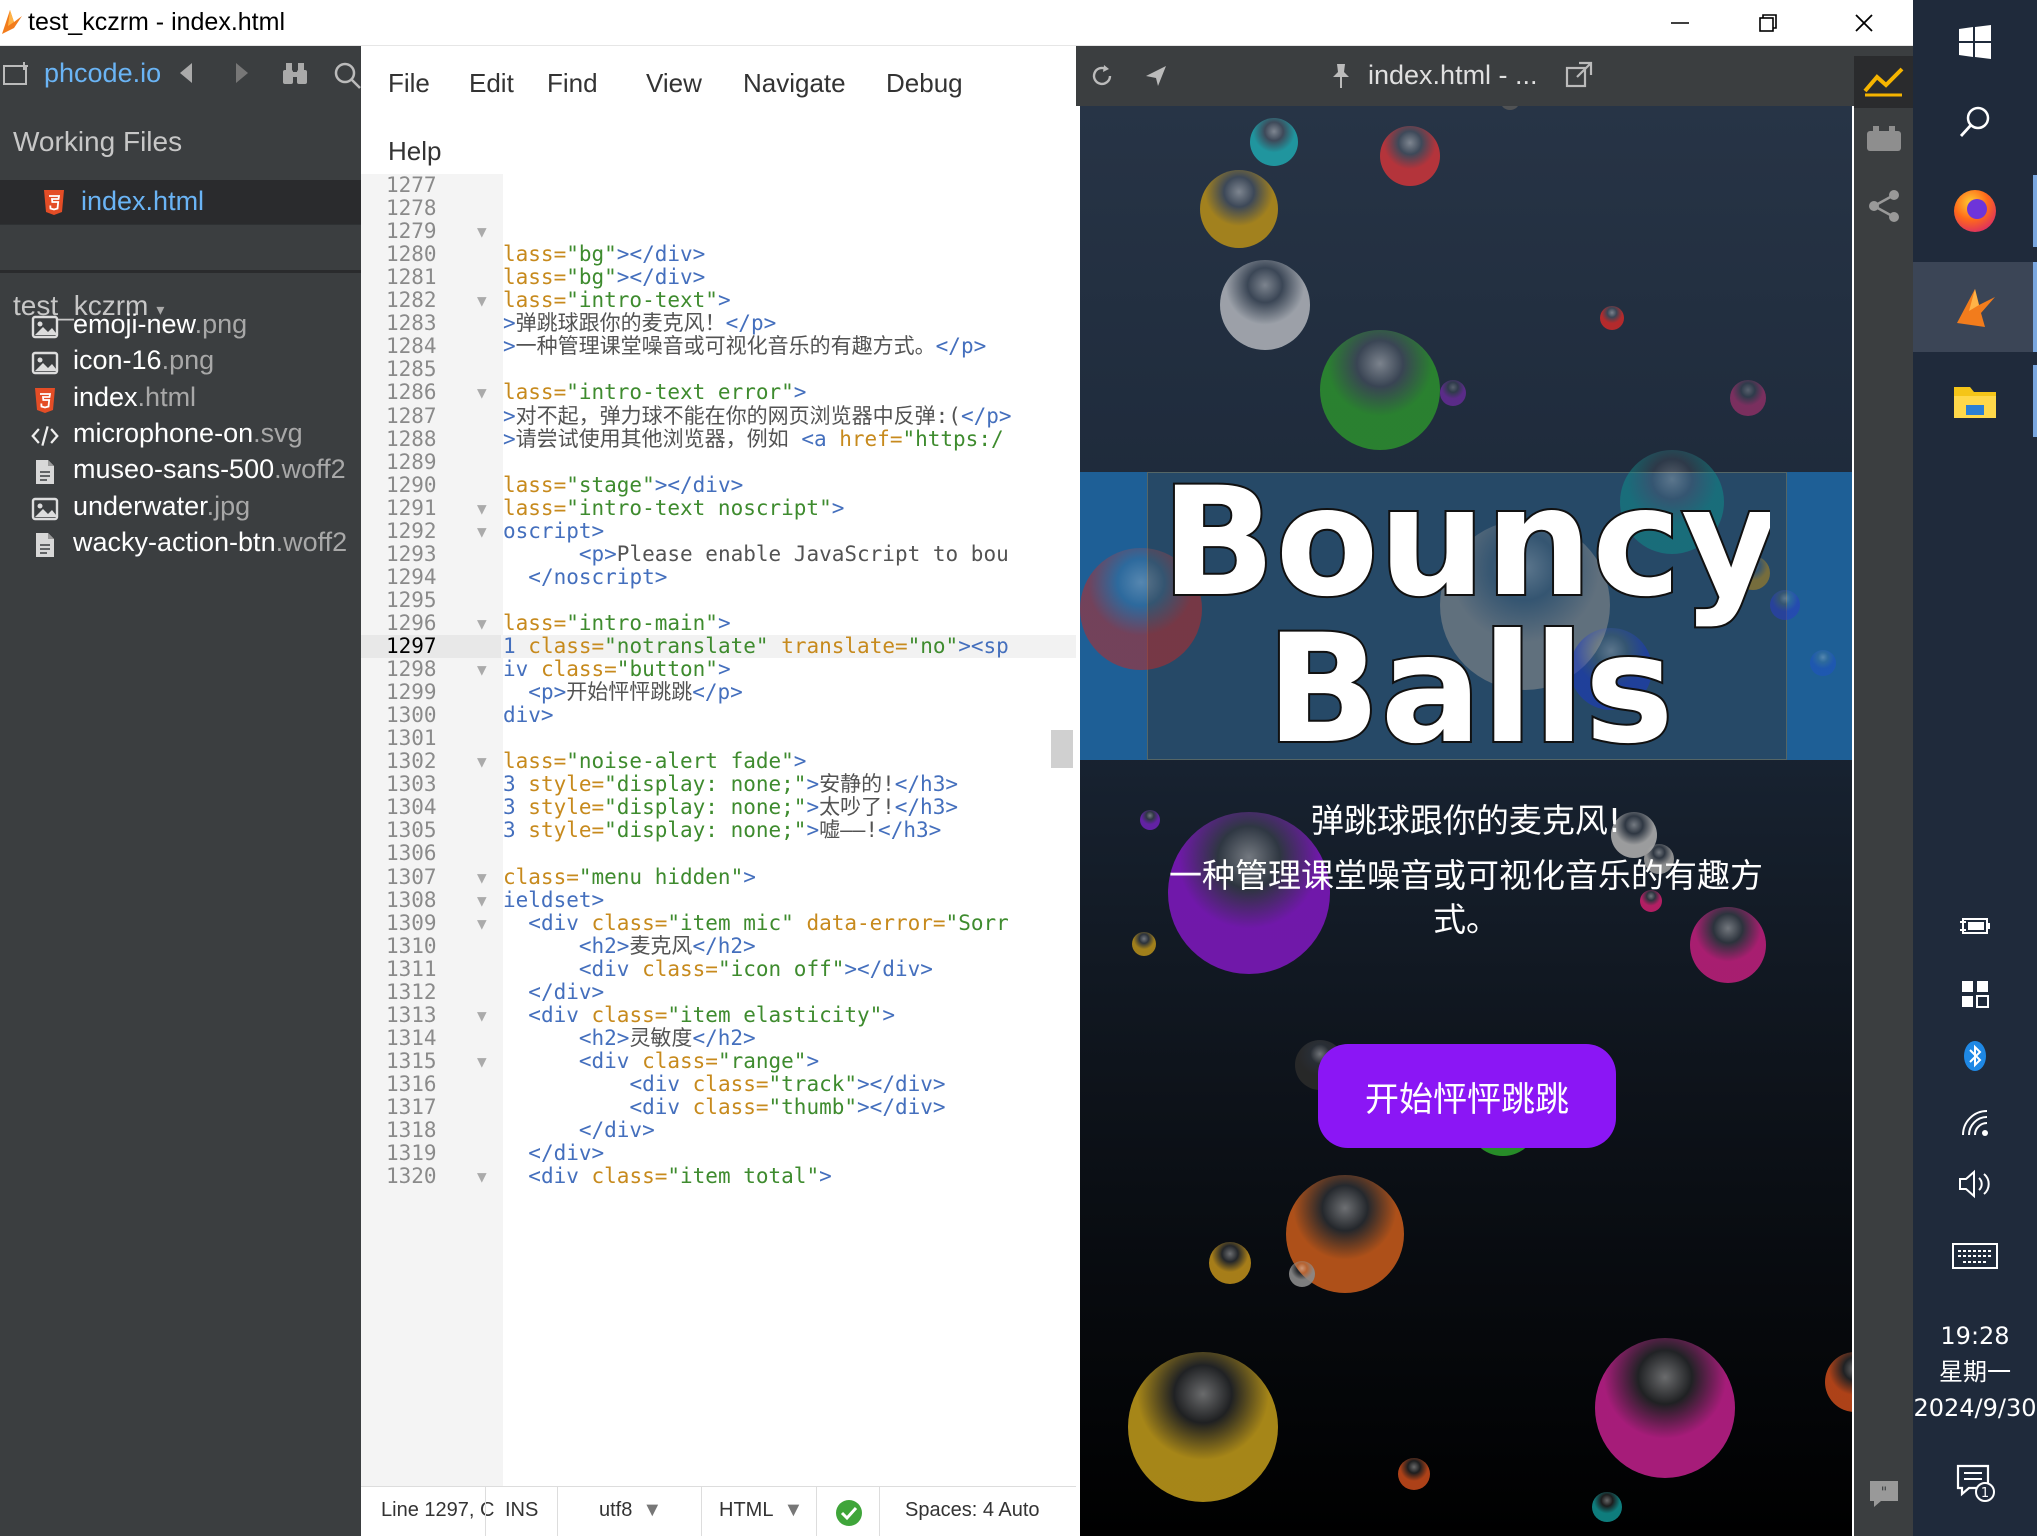 This screenshot has width=2037, height=1536. What do you see at coordinates (789, 946) in the screenshot?
I see `code-line: <h2>麦克风</h2>` at bounding box center [789, 946].